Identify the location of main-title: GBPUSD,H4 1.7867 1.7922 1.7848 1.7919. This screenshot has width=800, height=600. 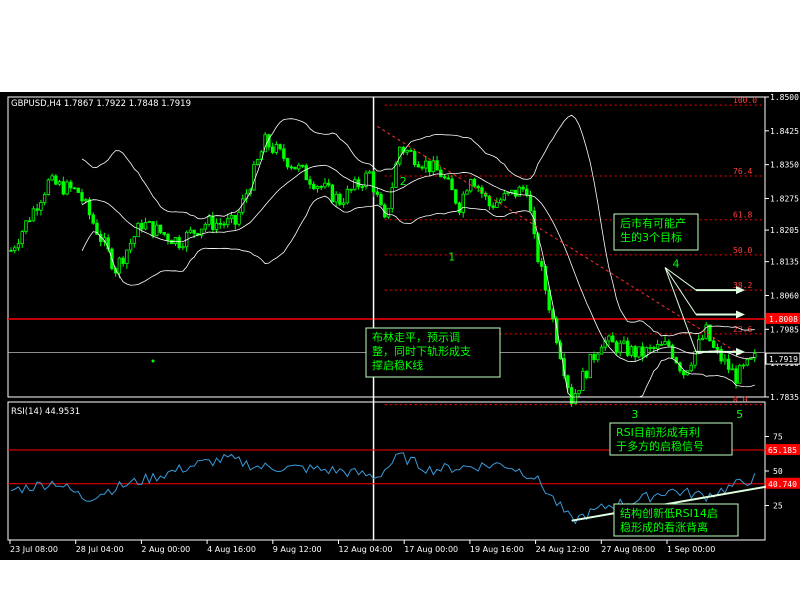
(101, 104).